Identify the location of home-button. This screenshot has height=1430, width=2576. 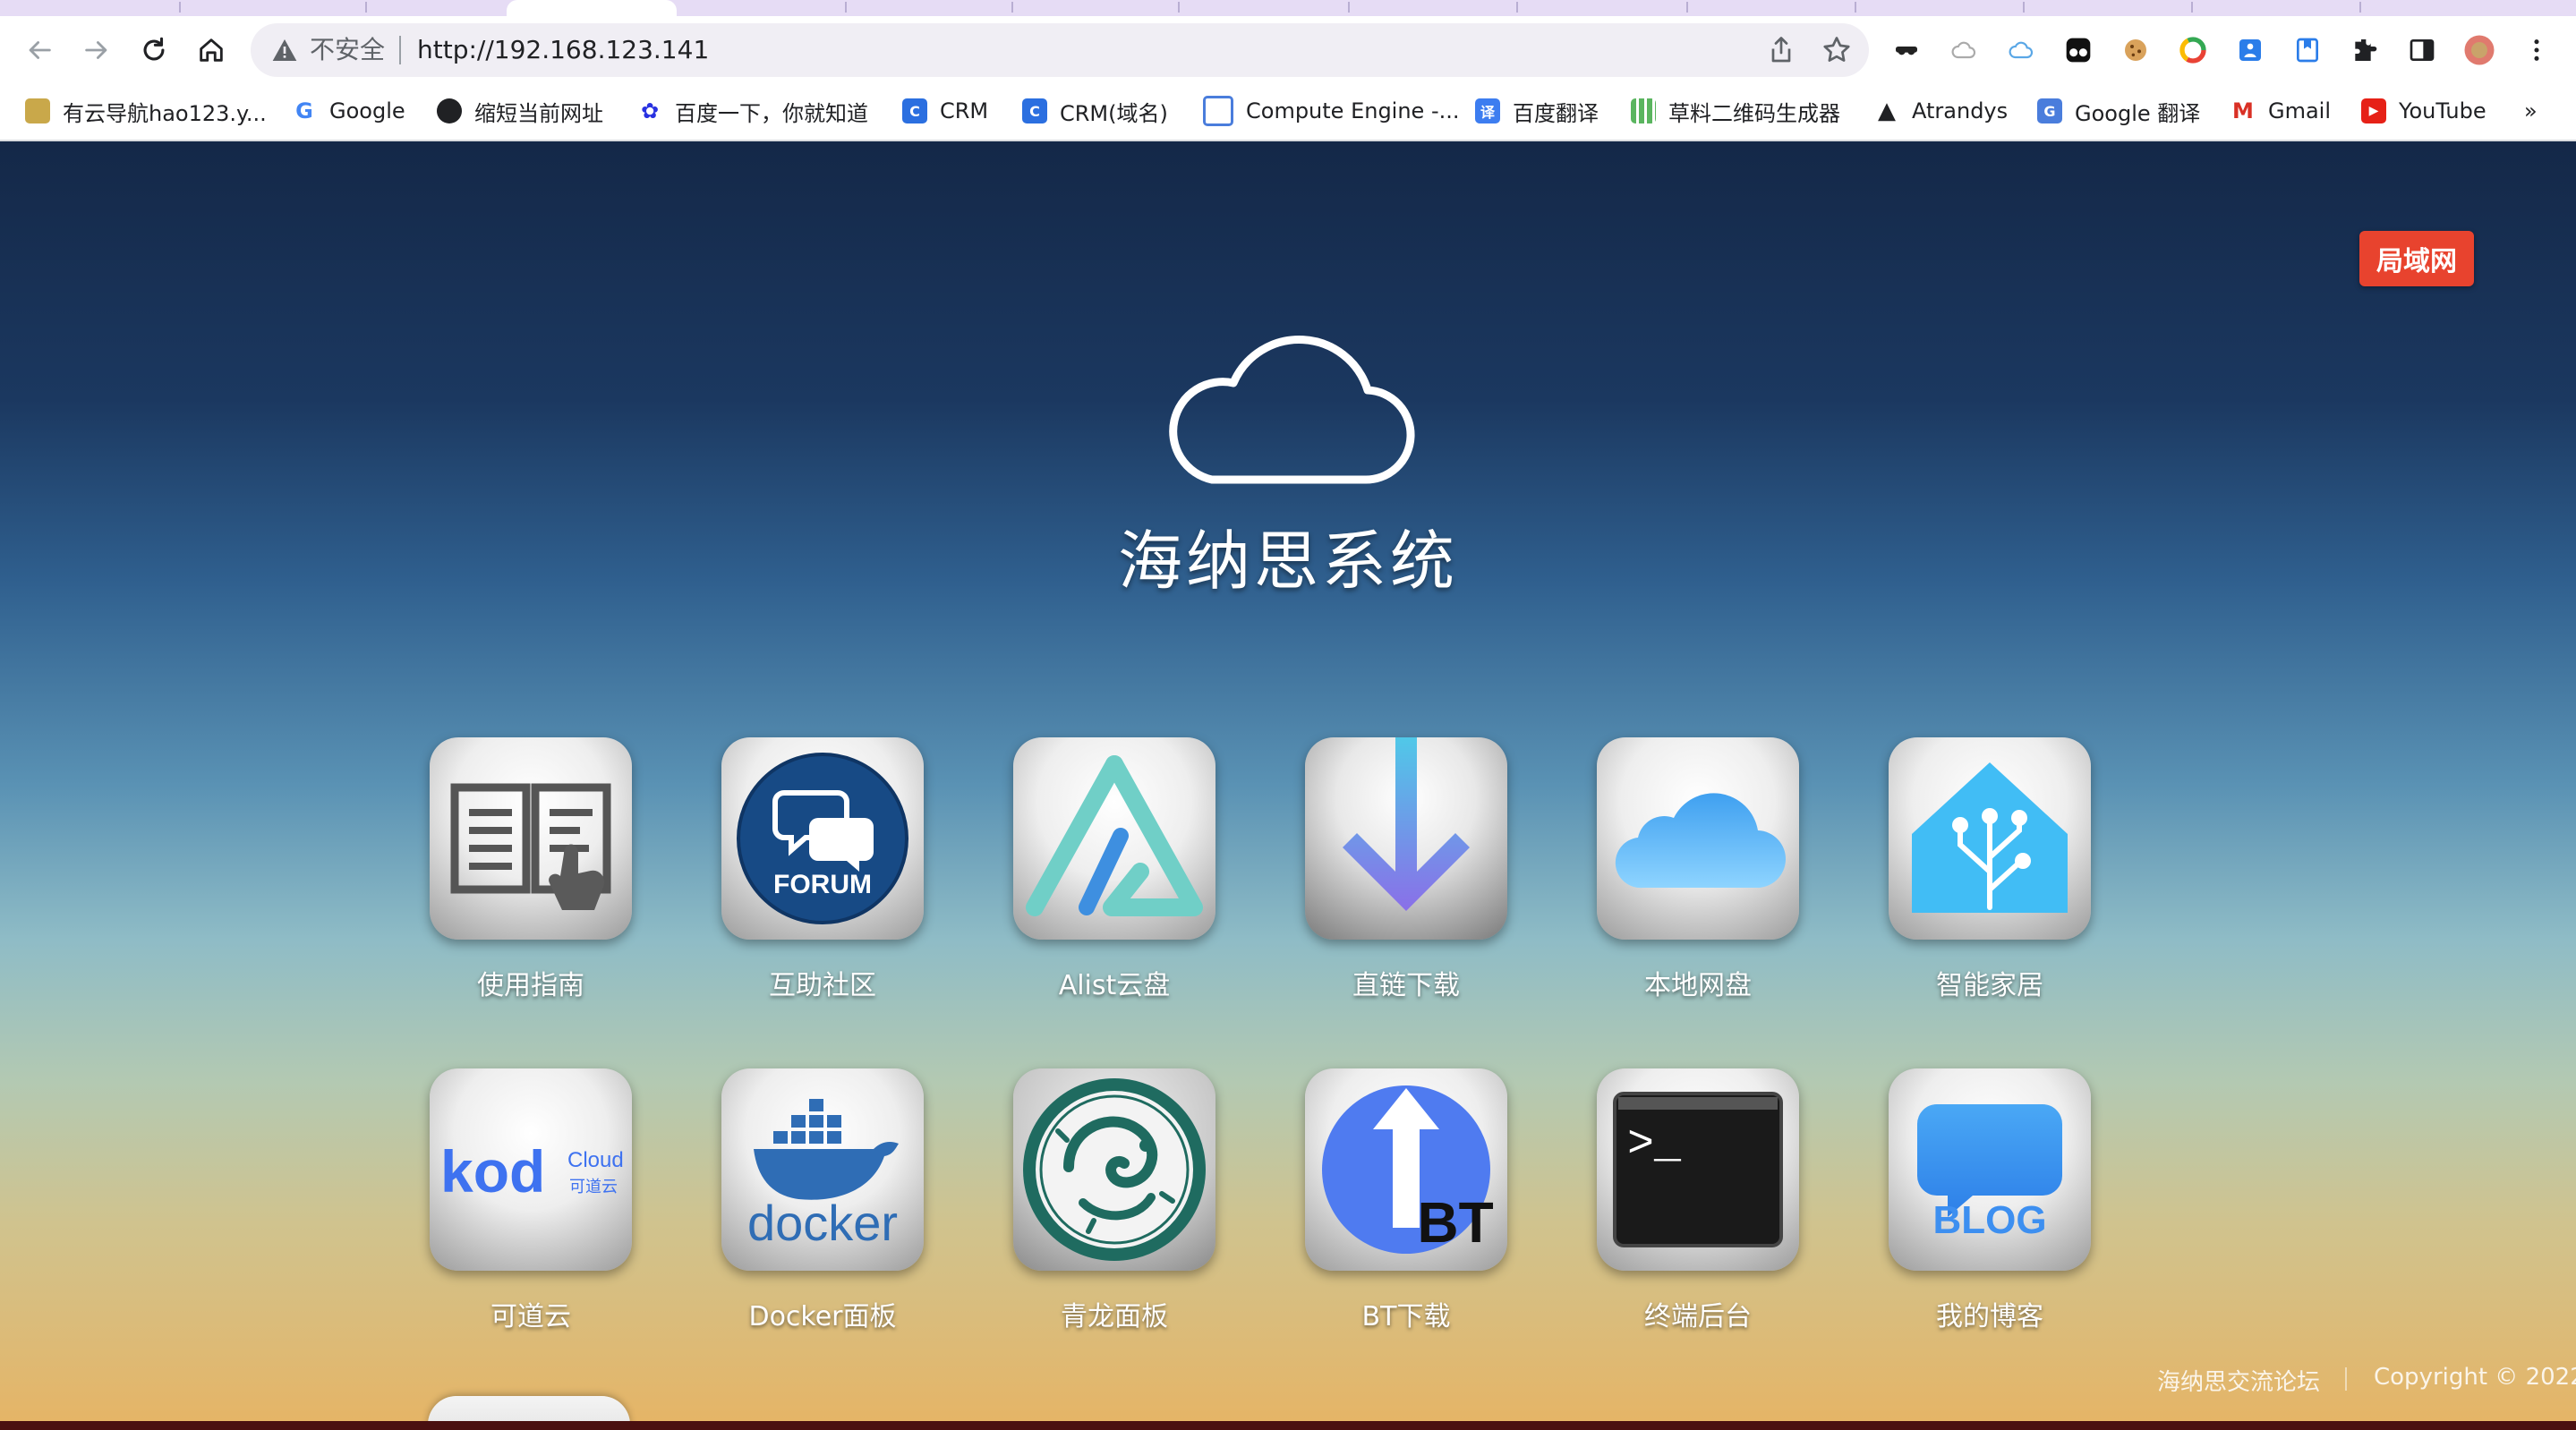
(211, 51).